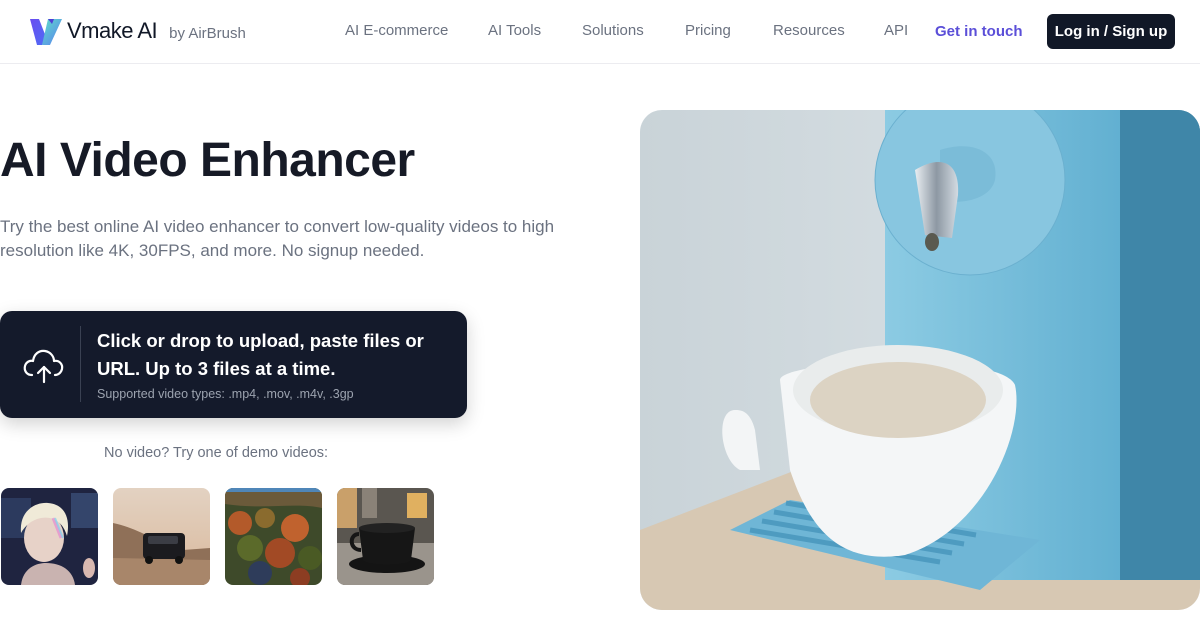 The width and height of the screenshot is (1200, 623). I want to click on cloud-upload-icon, so click(43, 366).